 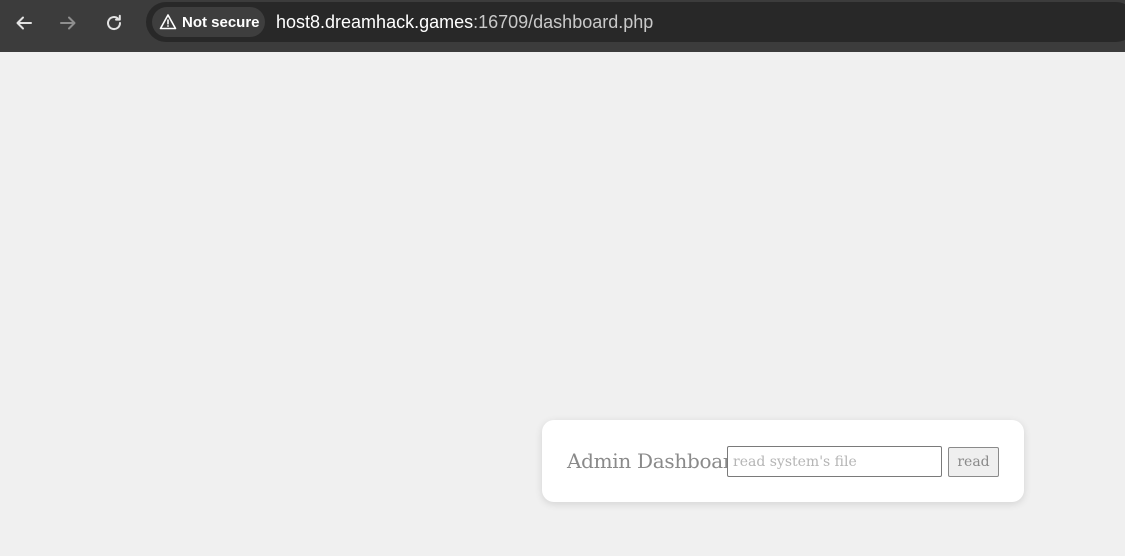 I want to click on forward-button, so click(x=68, y=23).